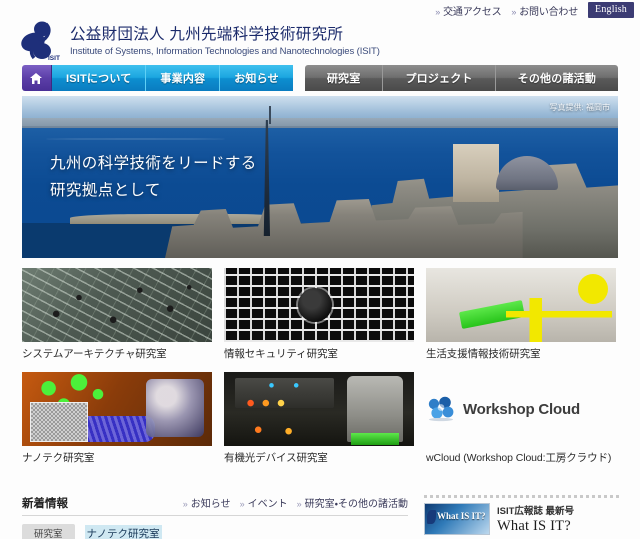  Describe the element at coordinates (105, 191) in the screenshot. I see `hero-headline-line2: 研究拠点として` at that location.